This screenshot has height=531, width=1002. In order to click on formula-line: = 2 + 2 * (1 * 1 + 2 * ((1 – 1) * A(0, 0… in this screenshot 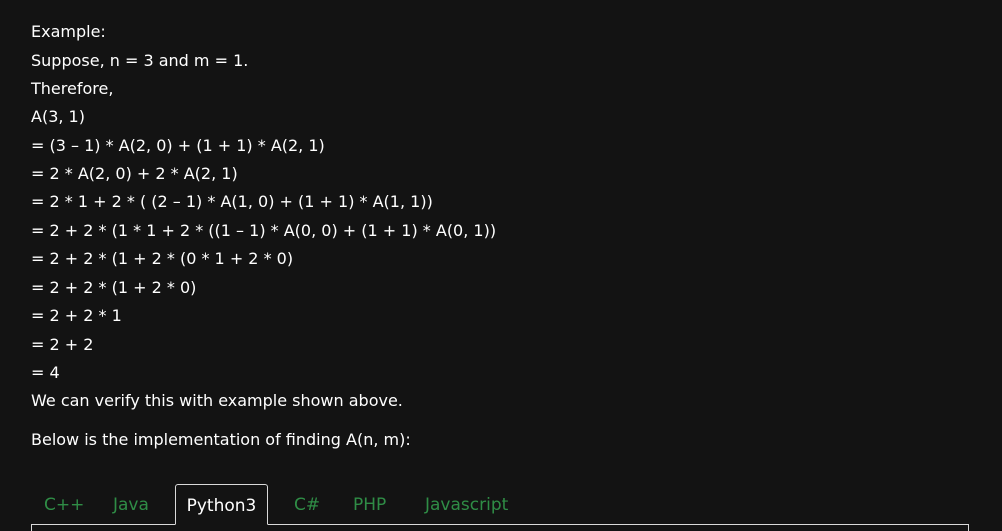, I will do `click(264, 230)`.